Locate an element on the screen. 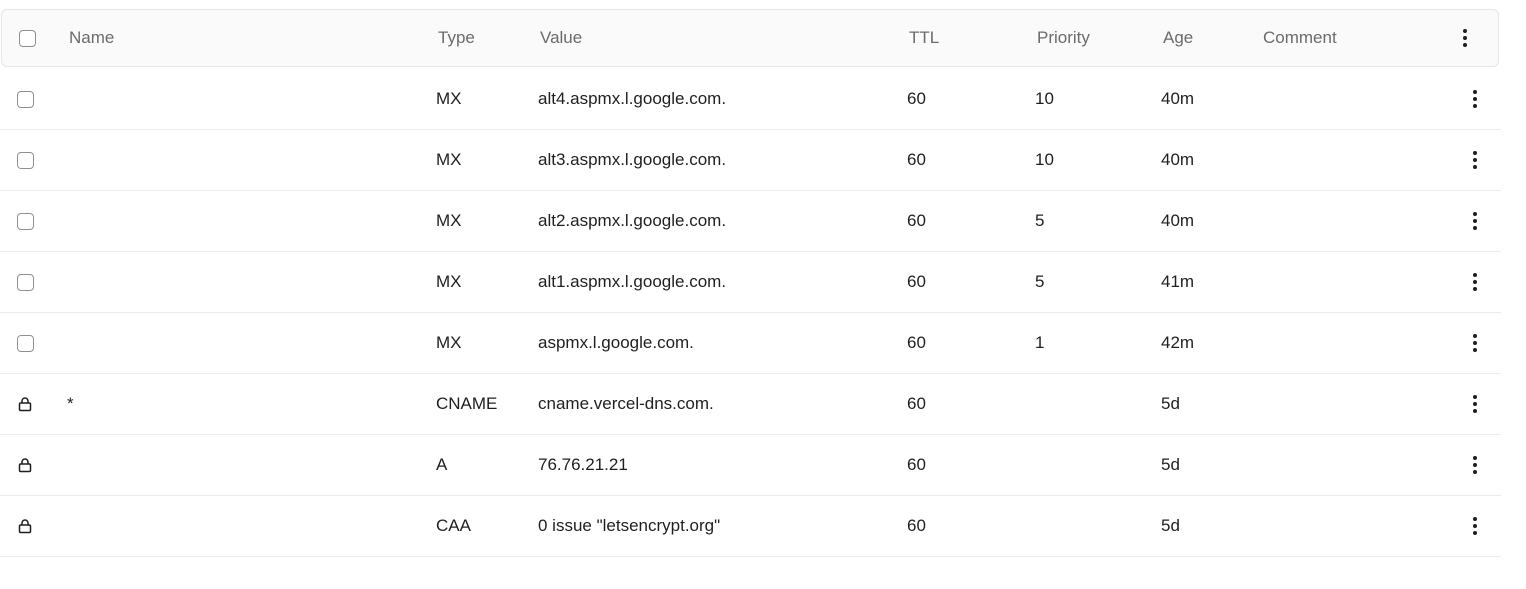  header-menu-cell is located at coordinates (1465, 38).